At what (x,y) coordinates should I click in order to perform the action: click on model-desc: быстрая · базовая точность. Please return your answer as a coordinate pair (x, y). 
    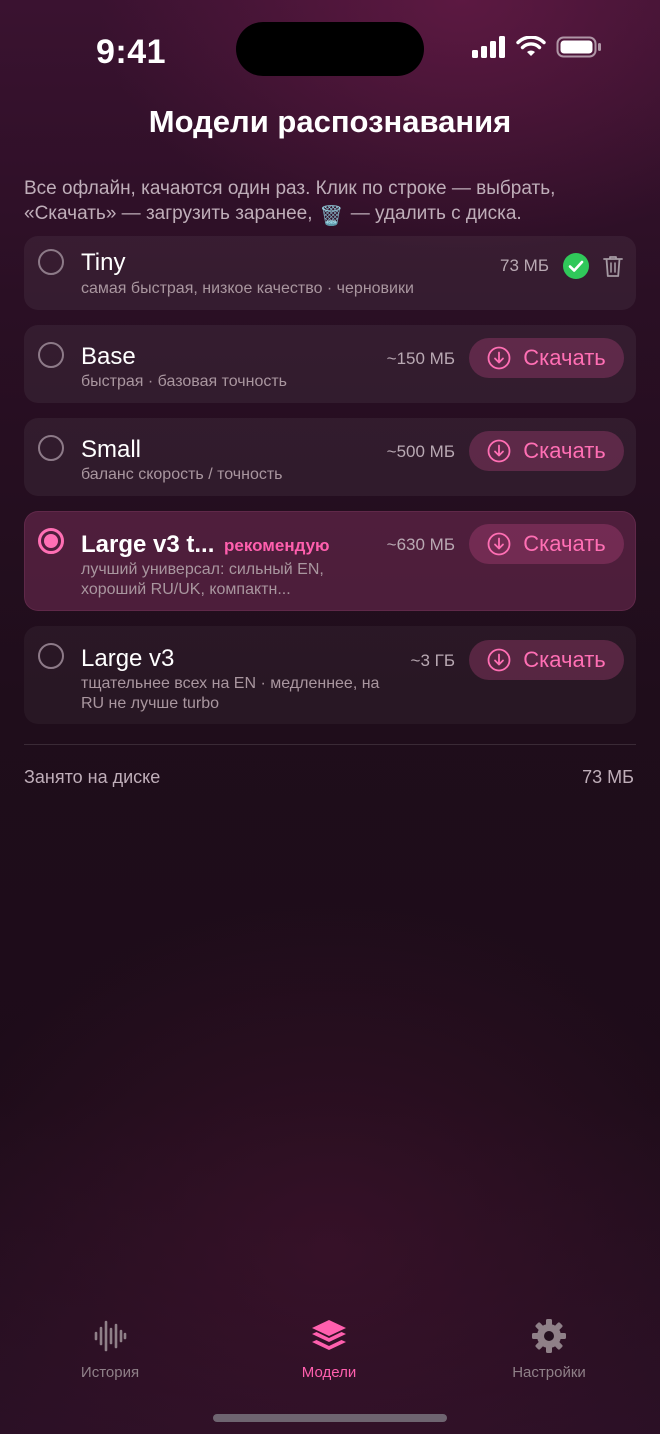
    Looking at the image, I should click on (184, 381).